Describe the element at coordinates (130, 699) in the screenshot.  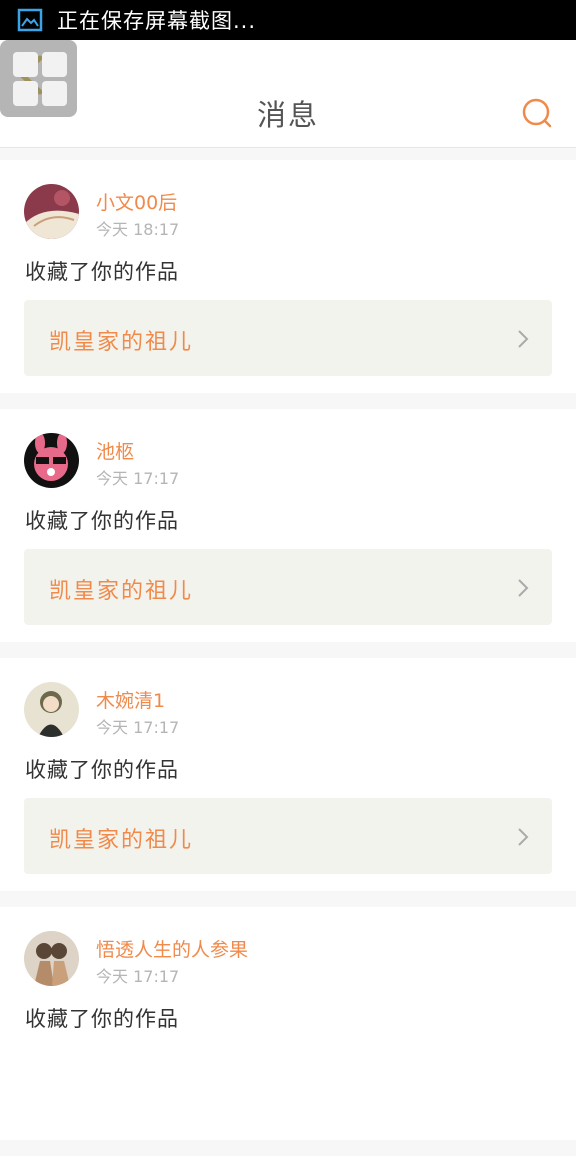
I see `username: 木婉清1` at that location.